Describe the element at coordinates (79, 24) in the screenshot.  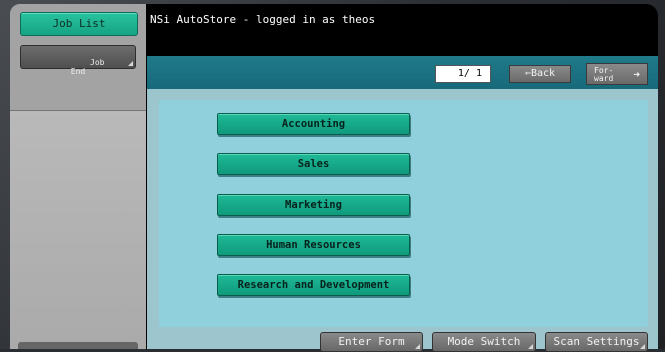
I see `job-list-button: Job List` at that location.